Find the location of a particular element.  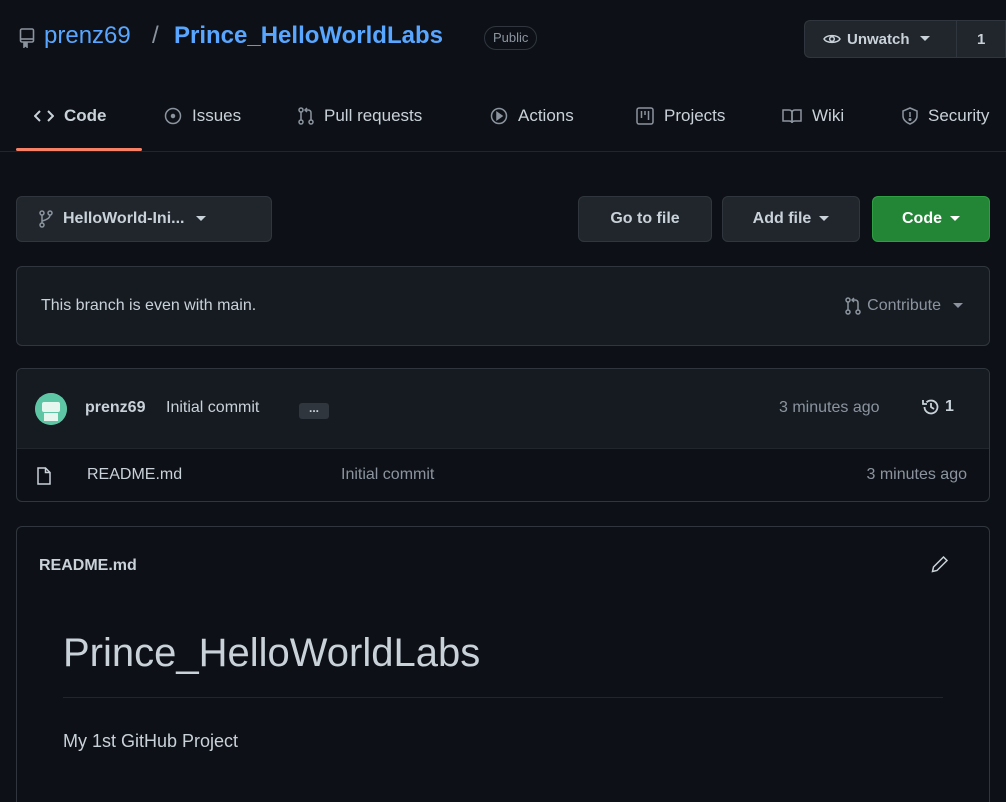

book-icon is located at coordinates (792, 116).